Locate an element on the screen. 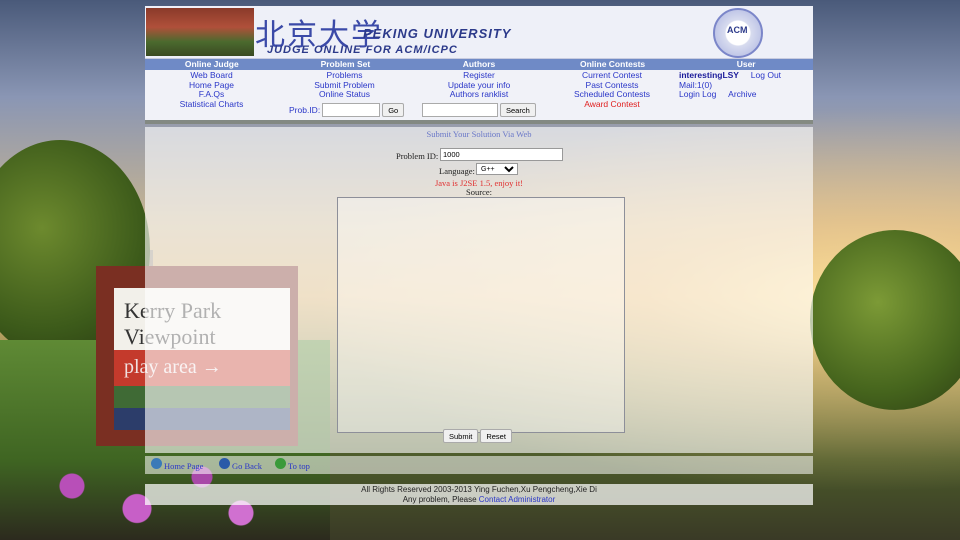  contact-admin-link: Contact Administrator is located at coordinates (517, 499).